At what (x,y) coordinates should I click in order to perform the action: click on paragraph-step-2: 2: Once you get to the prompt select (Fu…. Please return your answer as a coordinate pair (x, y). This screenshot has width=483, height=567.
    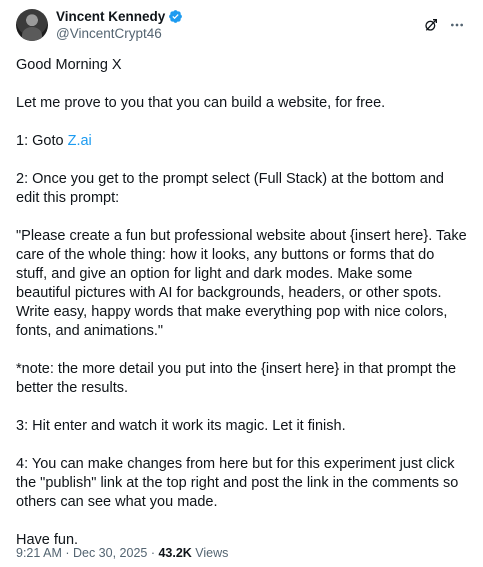
    Looking at the image, I should click on (232, 188).